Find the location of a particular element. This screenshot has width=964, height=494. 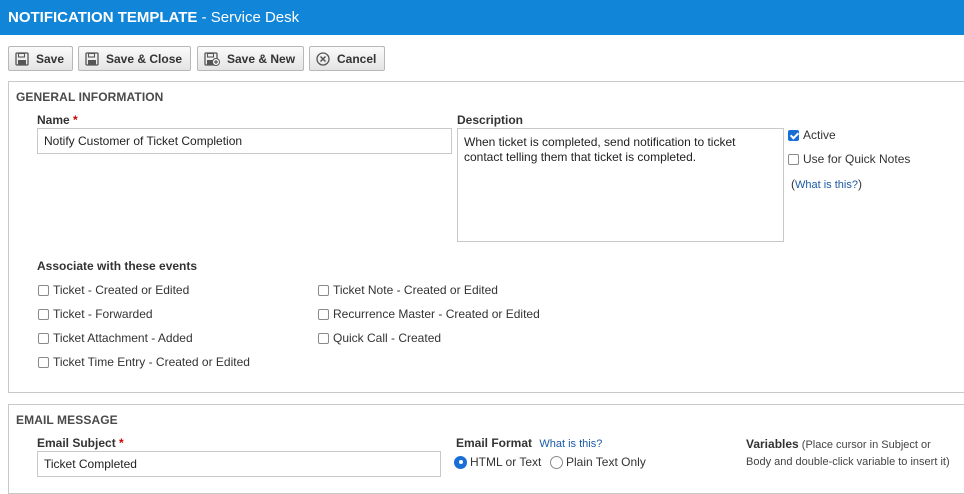

toolbar: Save Save & Close Save & New Cancel is located at coordinates (482, 57).